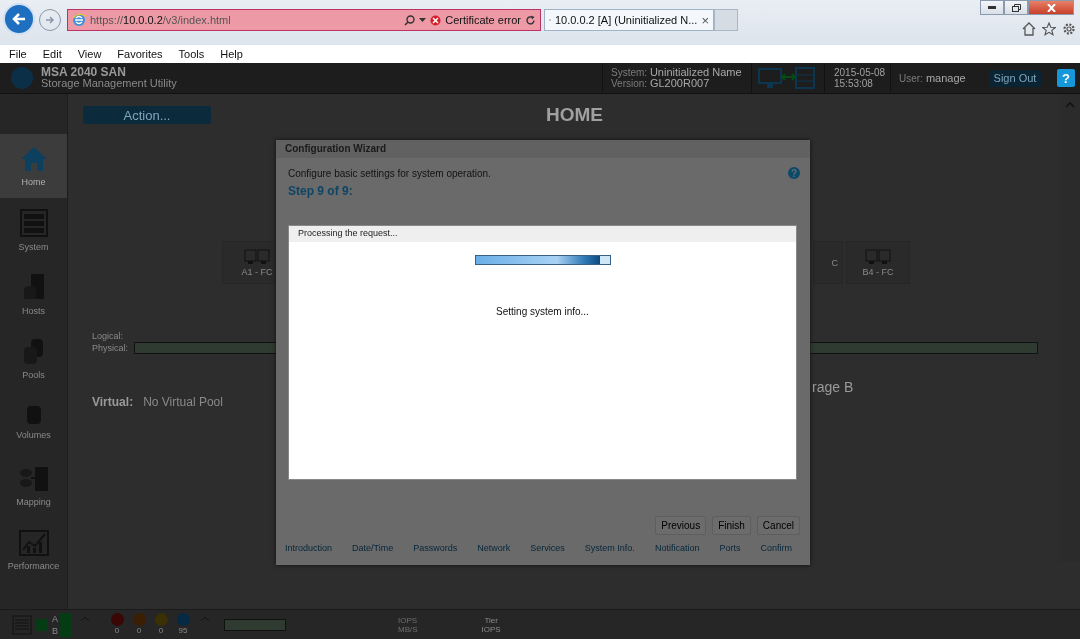 The width and height of the screenshot is (1080, 639). I want to click on step-link: System Info., so click(609, 548).